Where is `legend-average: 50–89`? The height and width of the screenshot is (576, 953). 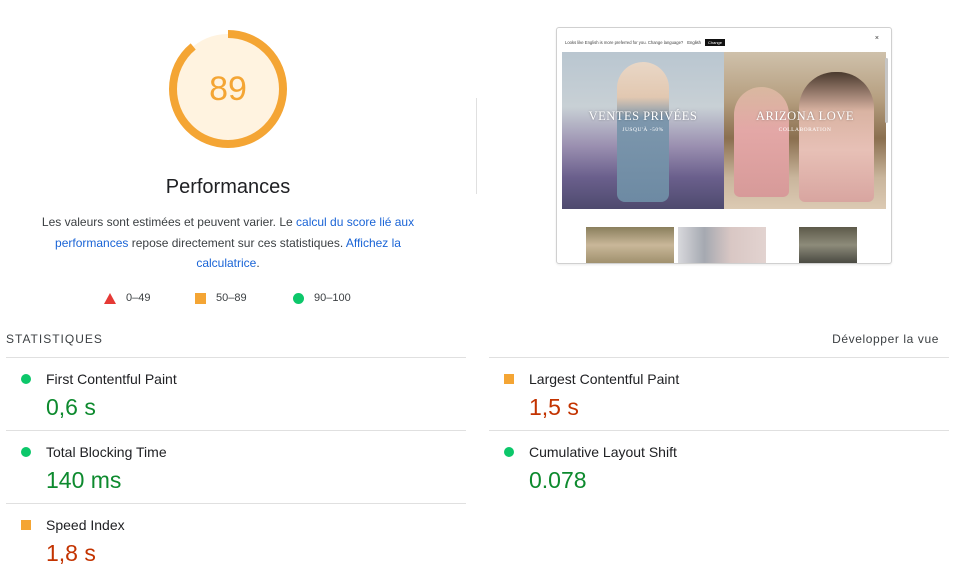
legend-average: 50–89 is located at coordinates (221, 298).